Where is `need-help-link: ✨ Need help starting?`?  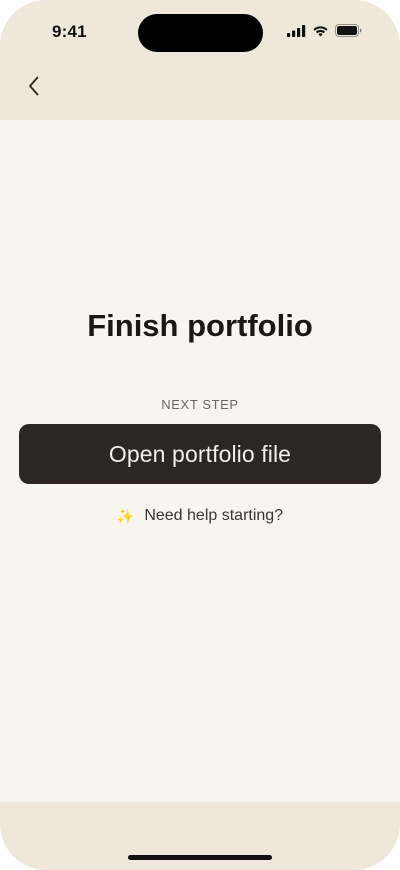
need-help-link: ✨ Need help starting? is located at coordinates (200, 516).